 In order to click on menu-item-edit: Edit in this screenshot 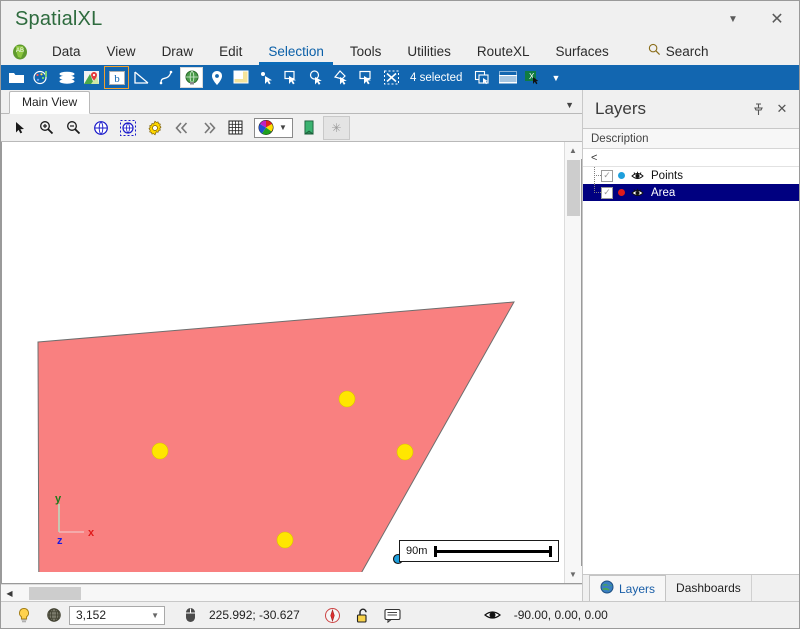, I will do `click(230, 51)`.